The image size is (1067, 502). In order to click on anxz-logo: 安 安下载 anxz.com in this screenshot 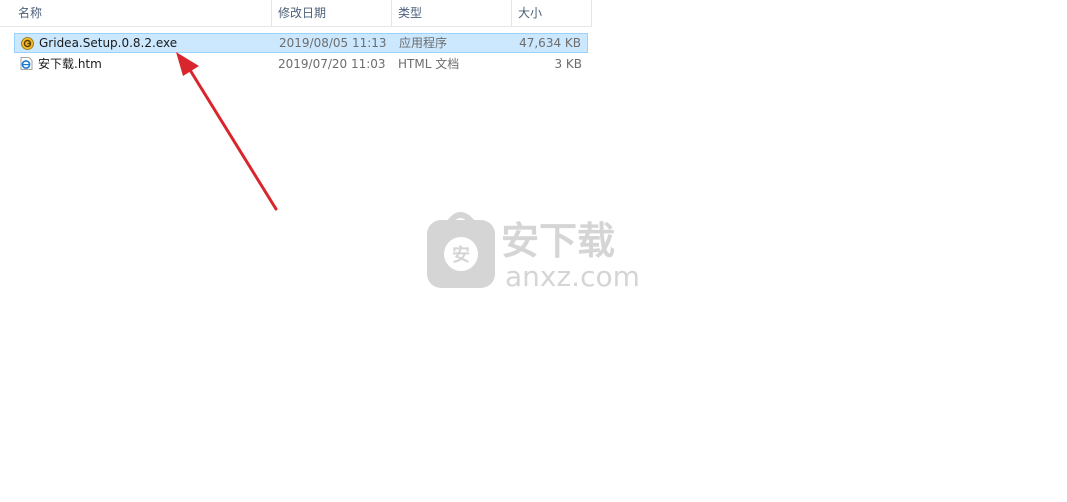, I will do `click(533, 252)`.